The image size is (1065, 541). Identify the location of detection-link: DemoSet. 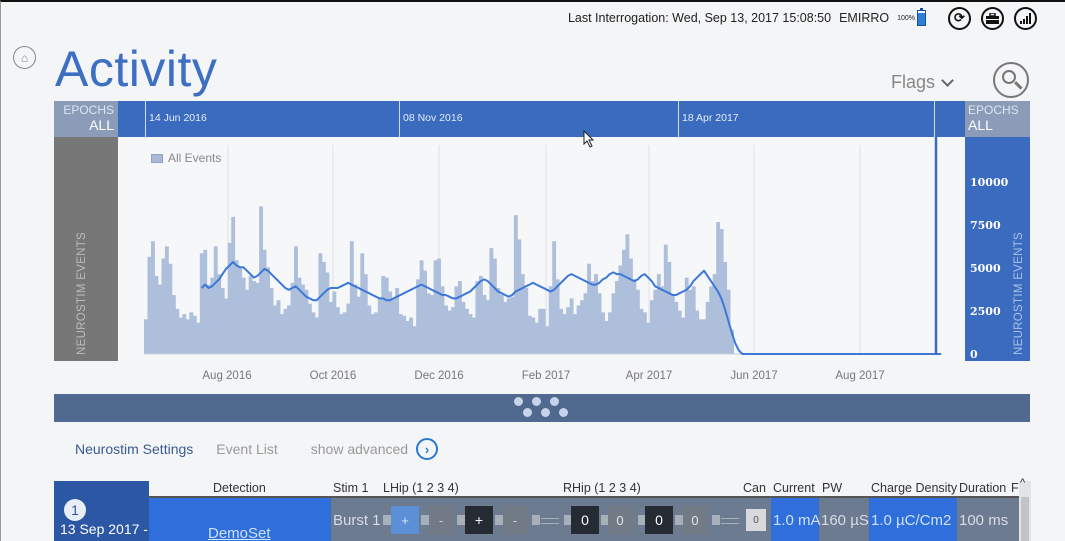
(239, 533).